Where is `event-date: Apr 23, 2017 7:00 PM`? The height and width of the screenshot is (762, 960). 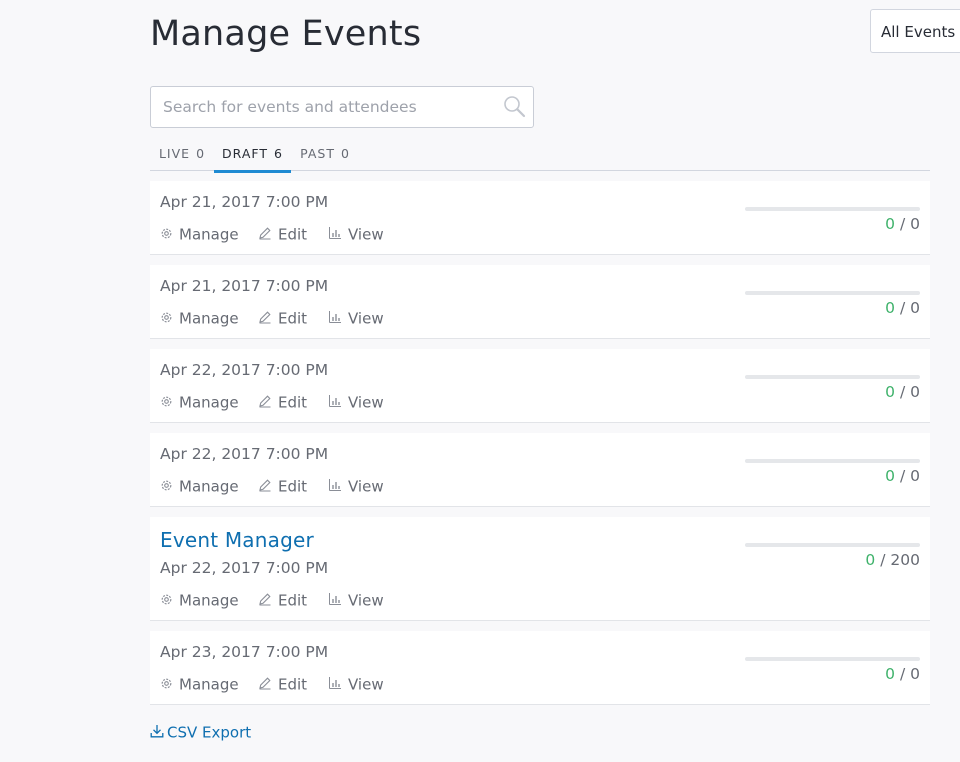 event-date: Apr 23, 2017 7:00 PM is located at coordinates (244, 652).